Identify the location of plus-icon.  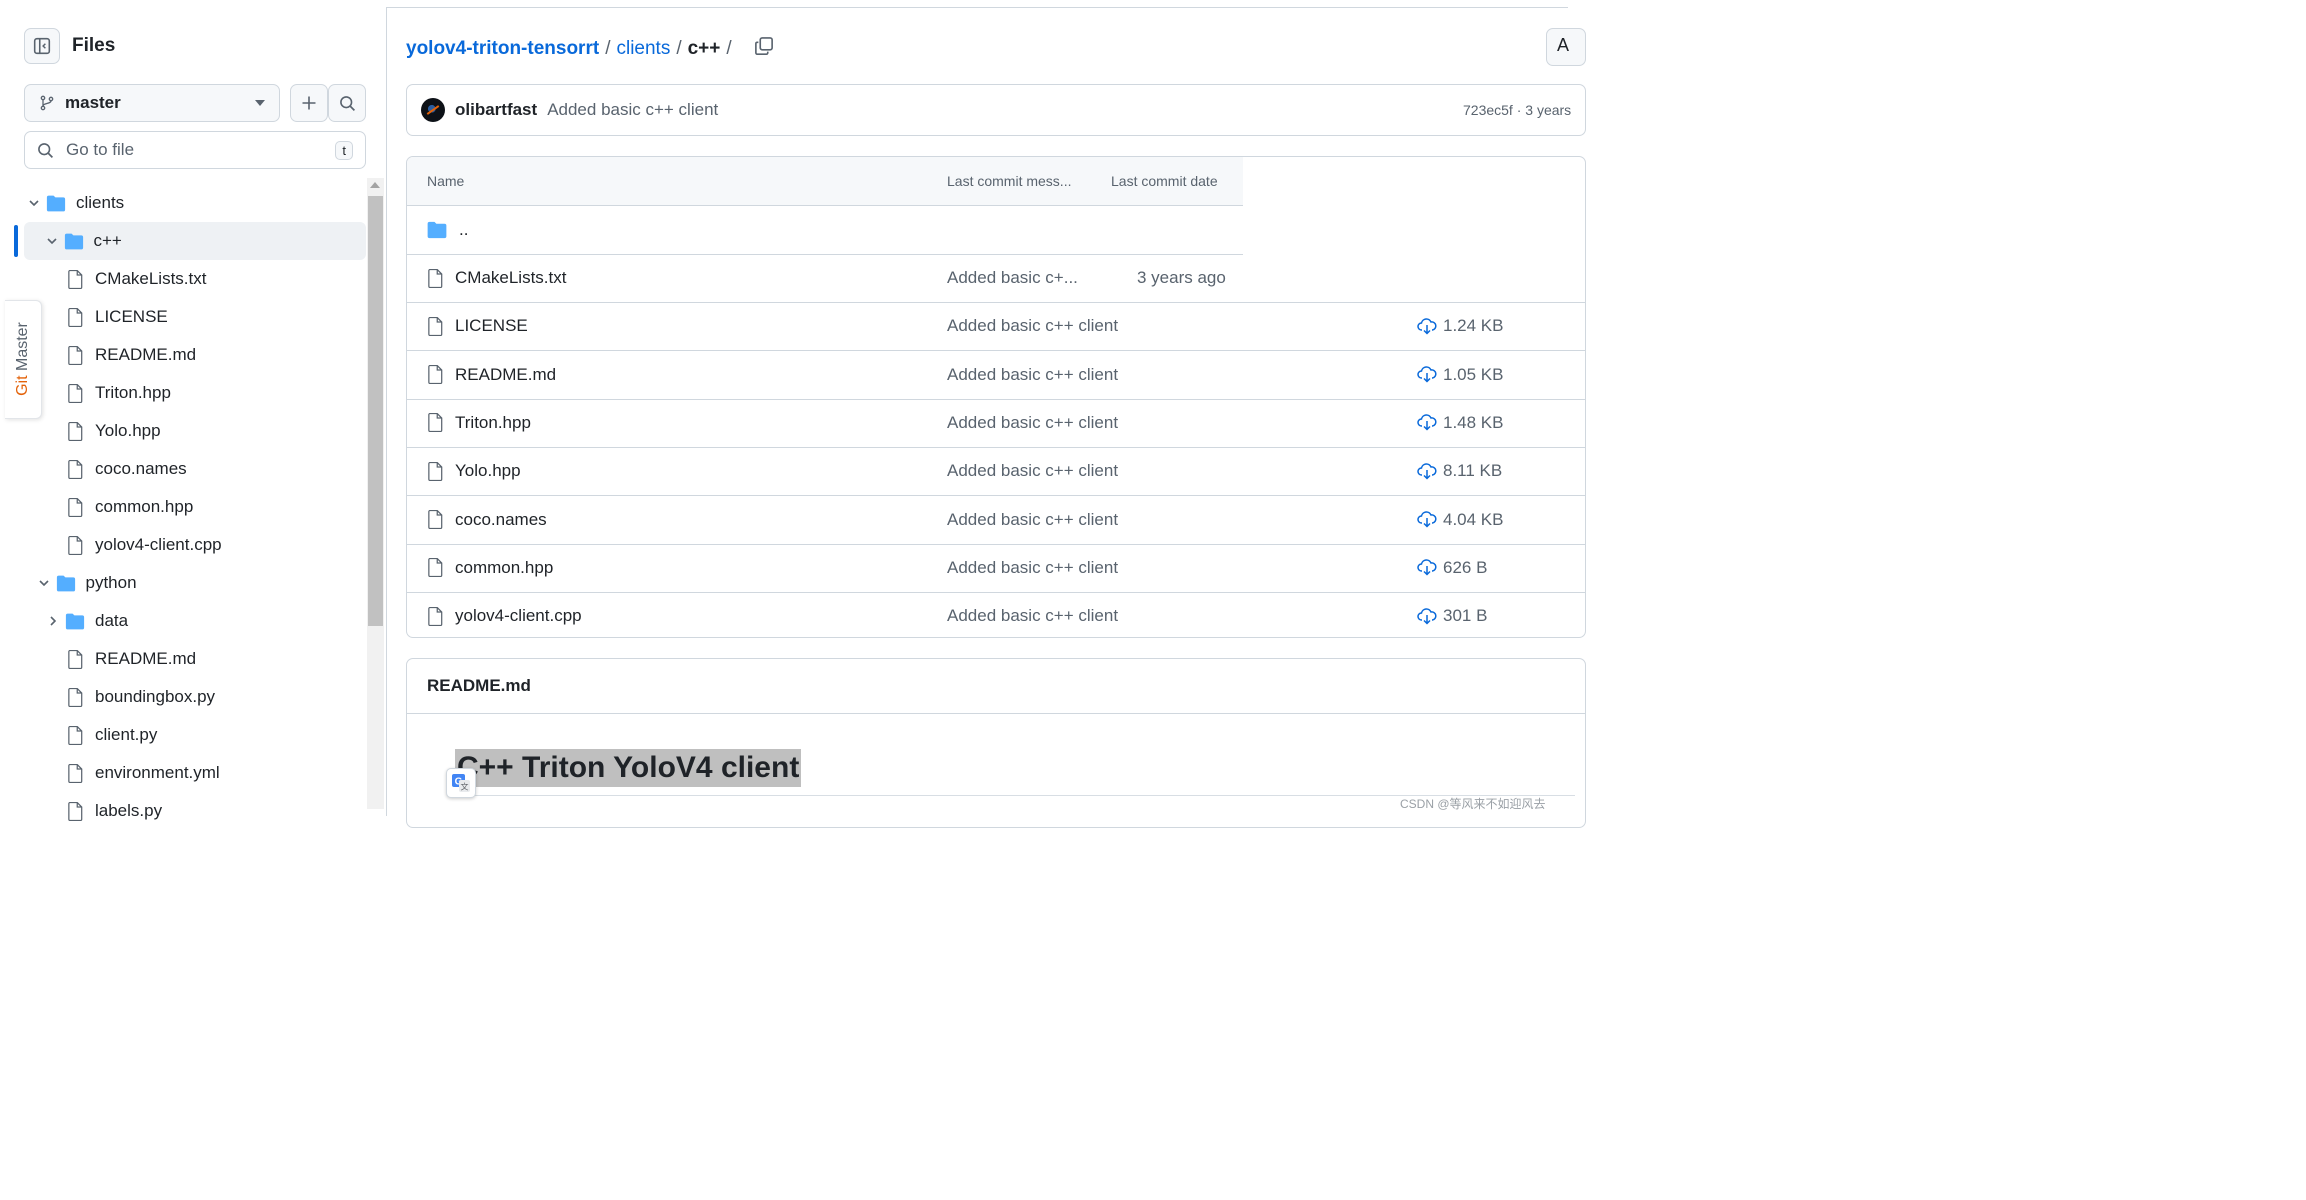
(309, 103).